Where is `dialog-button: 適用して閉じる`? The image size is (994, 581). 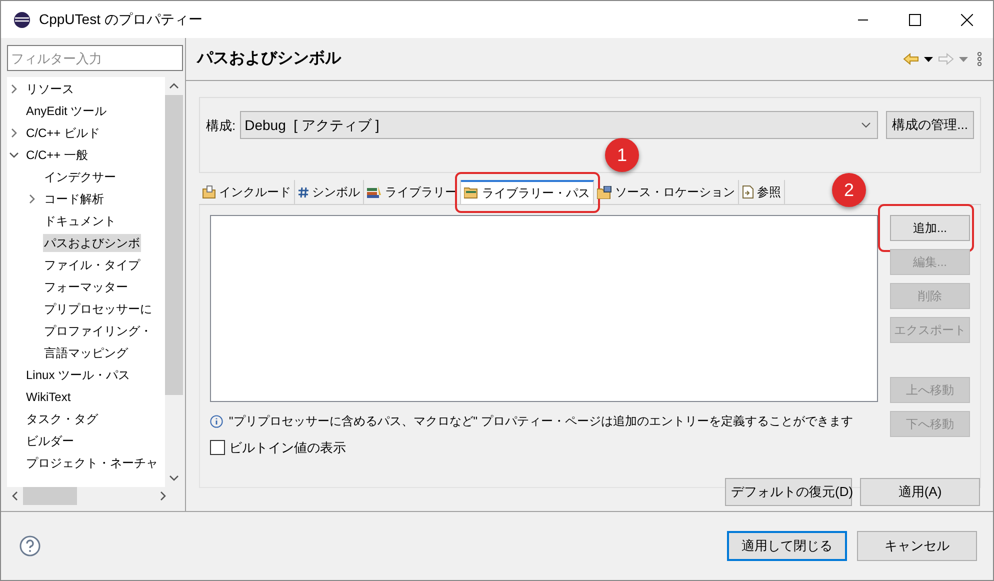 dialog-button: 適用して閉じる is located at coordinates (787, 546).